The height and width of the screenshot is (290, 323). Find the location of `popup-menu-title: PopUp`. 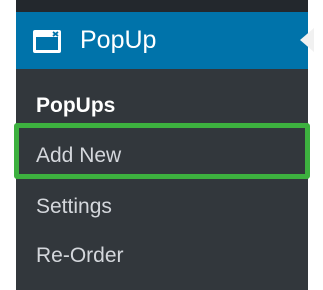

popup-menu-title: PopUp is located at coordinates (118, 40).